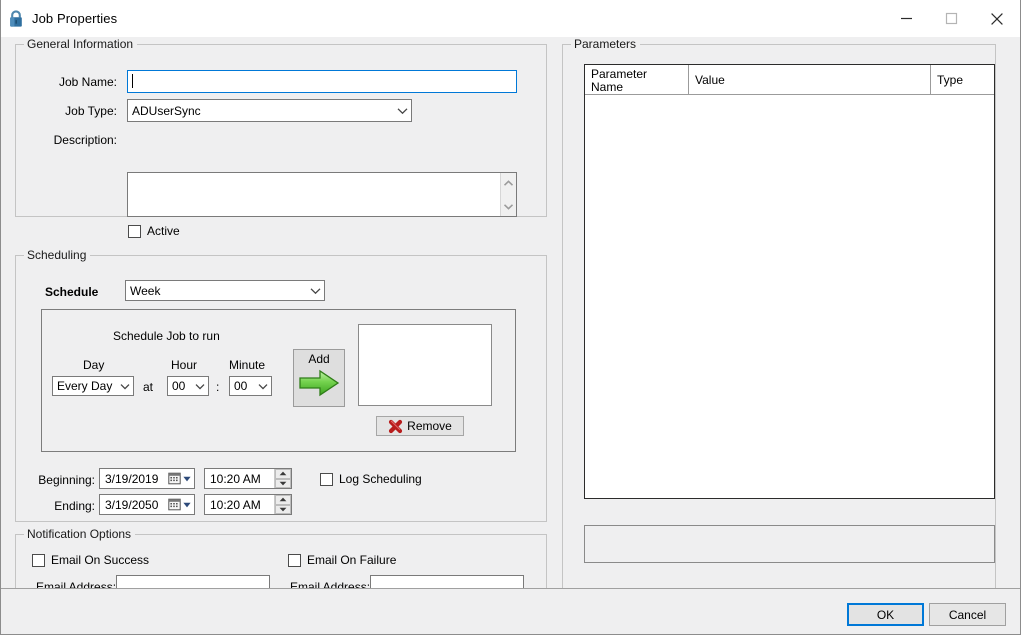 The width and height of the screenshot is (1021, 635). I want to click on job-name-label: Job Name:, so click(87, 82).